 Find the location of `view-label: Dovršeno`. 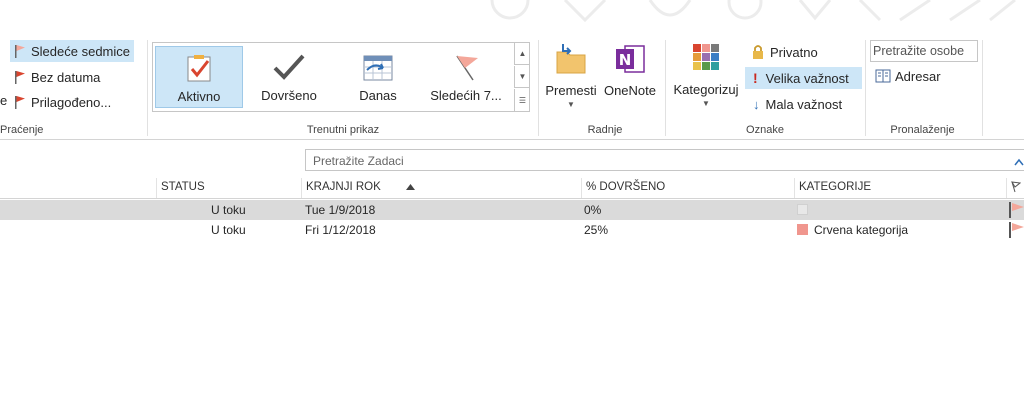

view-label: Dovršeno is located at coordinates (289, 95).